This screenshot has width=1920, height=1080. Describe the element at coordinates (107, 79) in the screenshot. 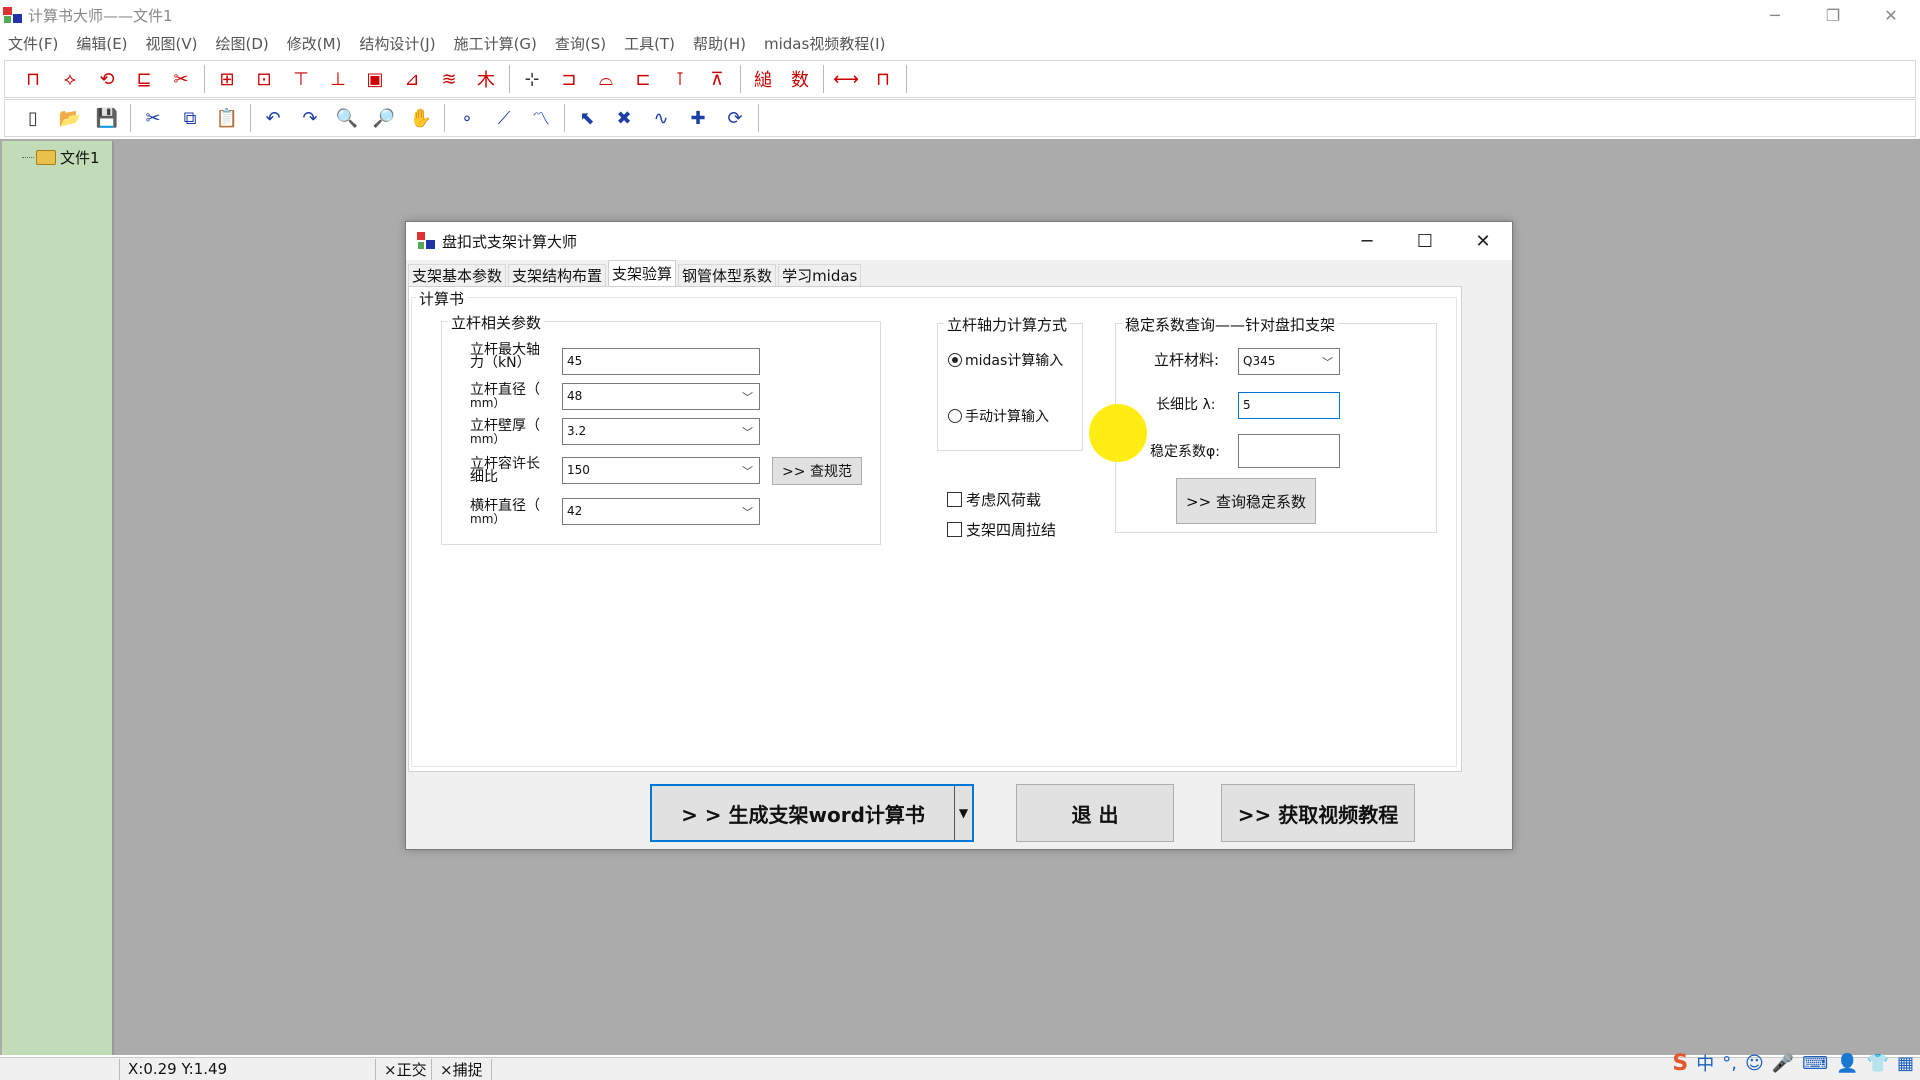

I see `rotate-icon: ⟲` at that location.